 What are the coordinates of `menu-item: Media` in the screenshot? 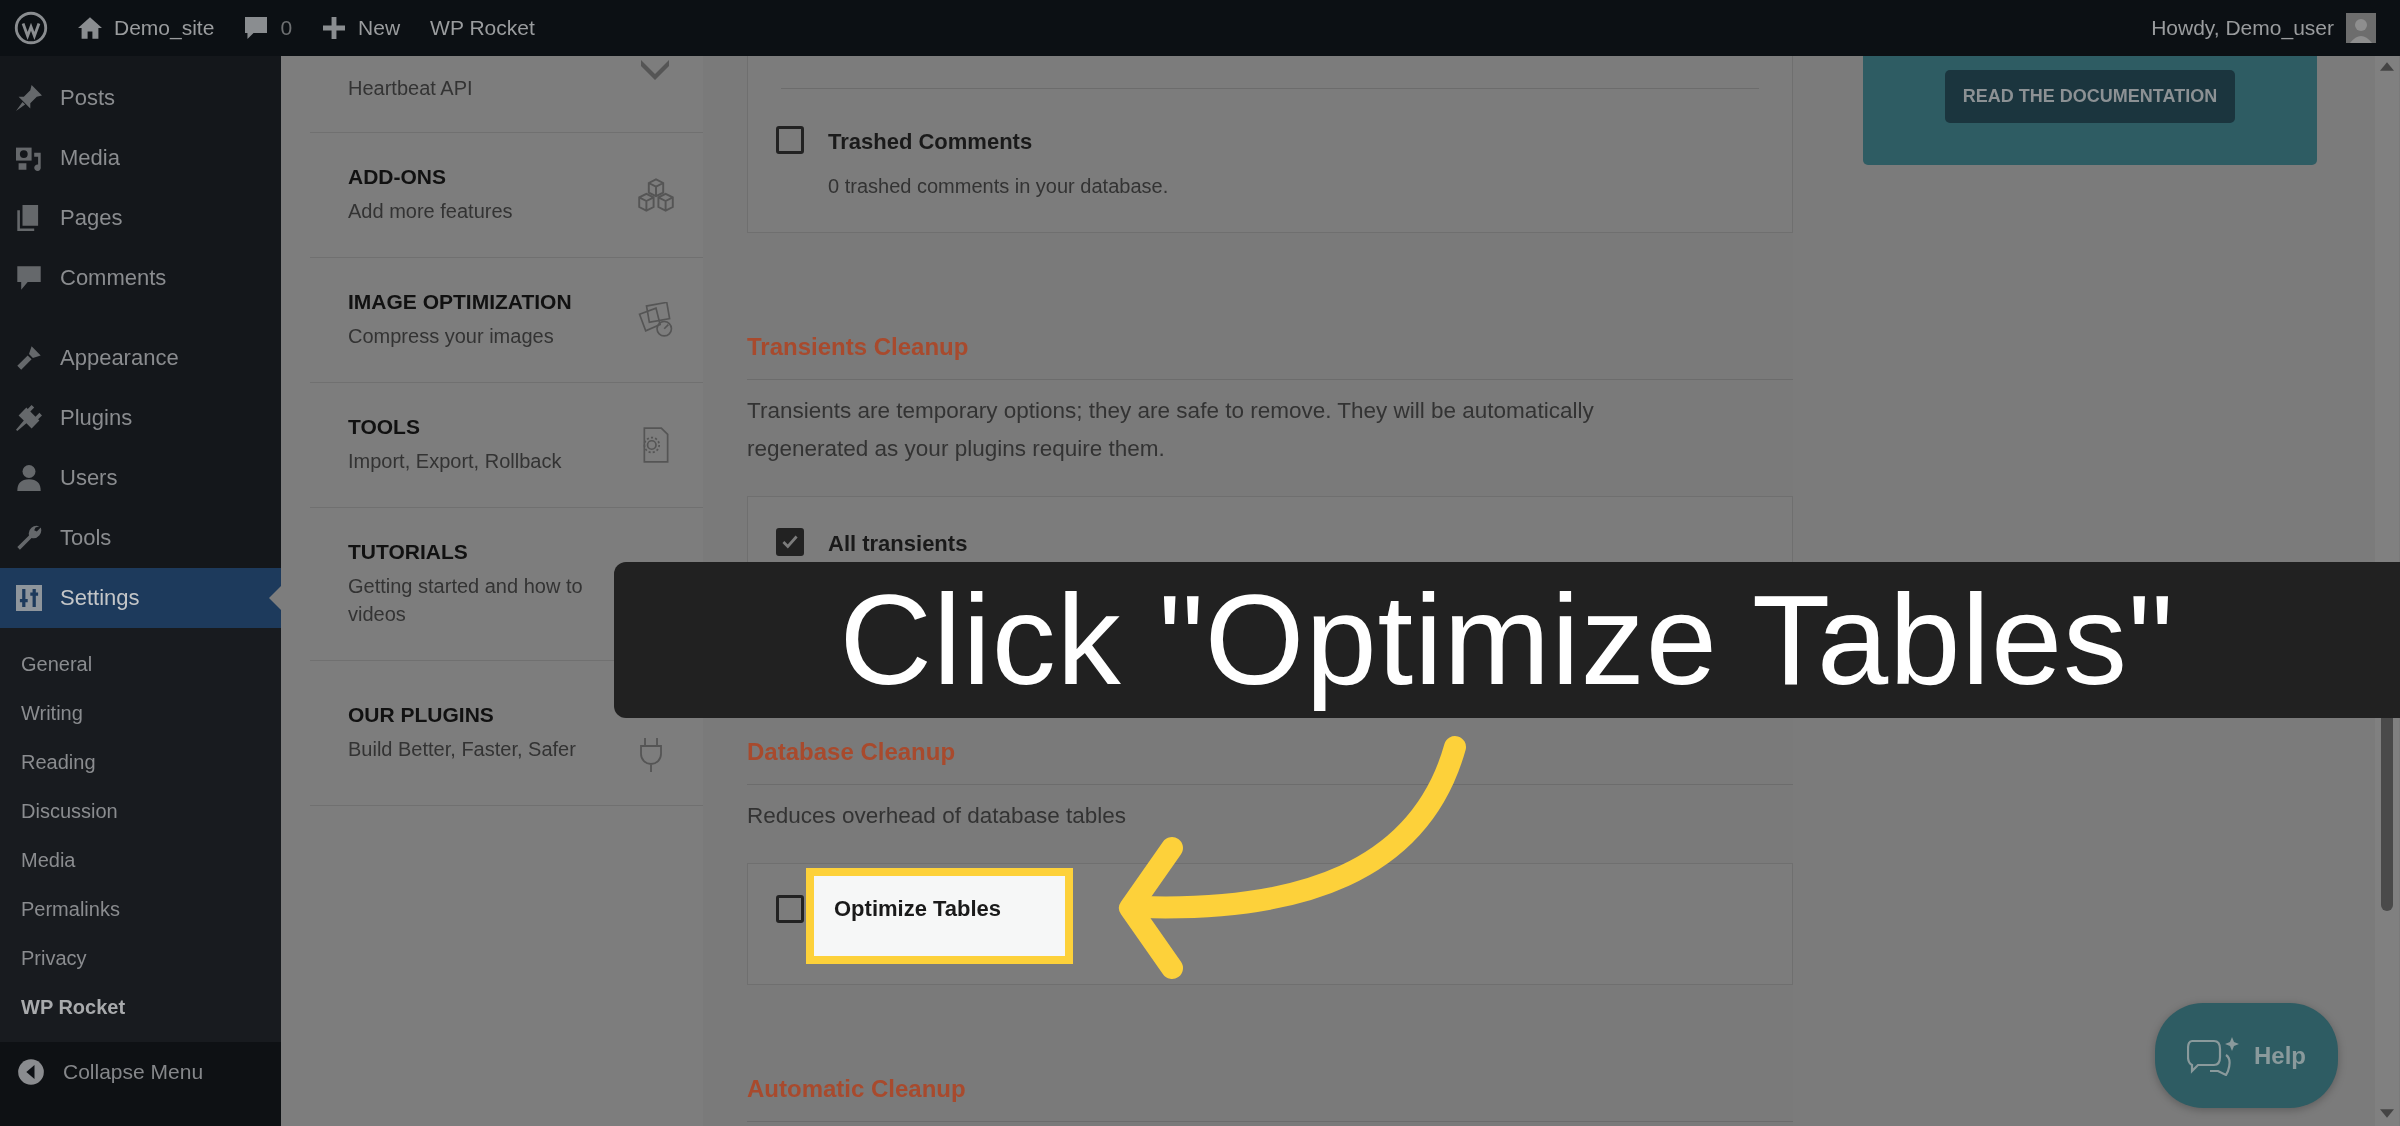 It's located at (140, 158).